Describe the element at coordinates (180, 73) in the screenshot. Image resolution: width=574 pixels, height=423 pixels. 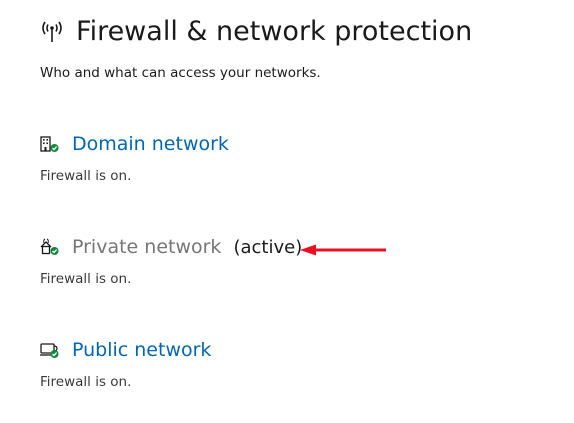
I see `page-subtitle: Who and what can access your networks.` at that location.